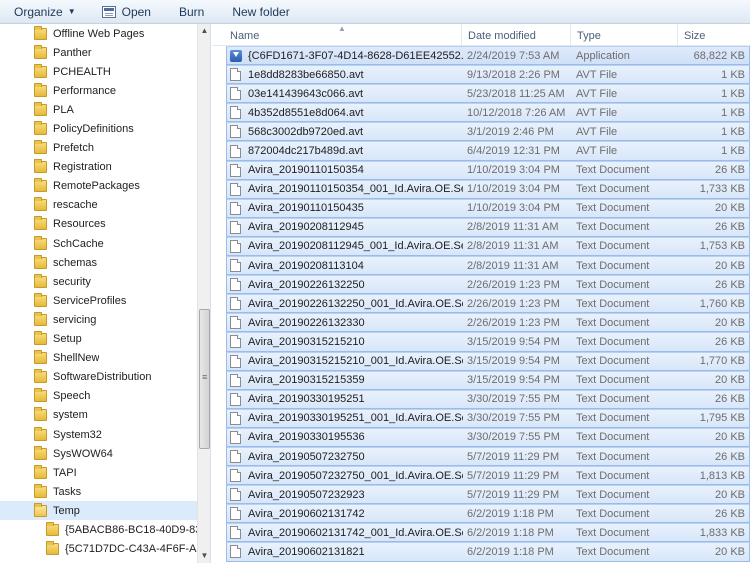 Image resolution: width=750 pixels, height=563 pixels. Describe the element at coordinates (306, 437) in the screenshot. I see `file-name: Avira_20190330195536` at that location.